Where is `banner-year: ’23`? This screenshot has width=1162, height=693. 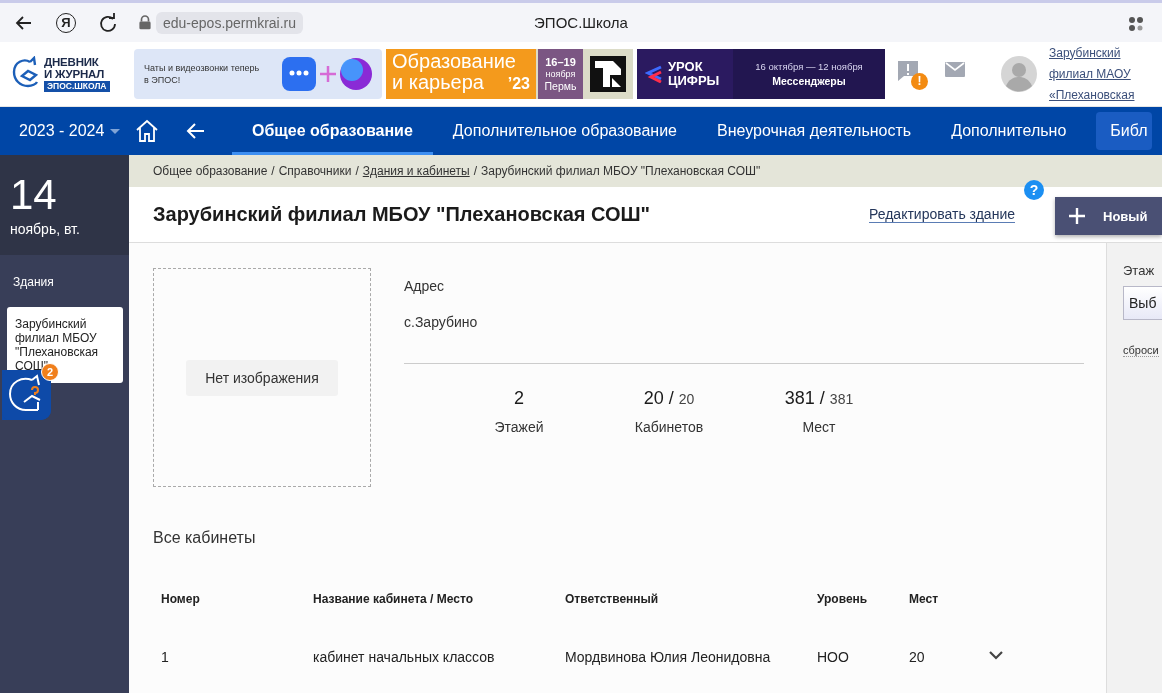 banner-year: ’23 is located at coordinates (518, 84).